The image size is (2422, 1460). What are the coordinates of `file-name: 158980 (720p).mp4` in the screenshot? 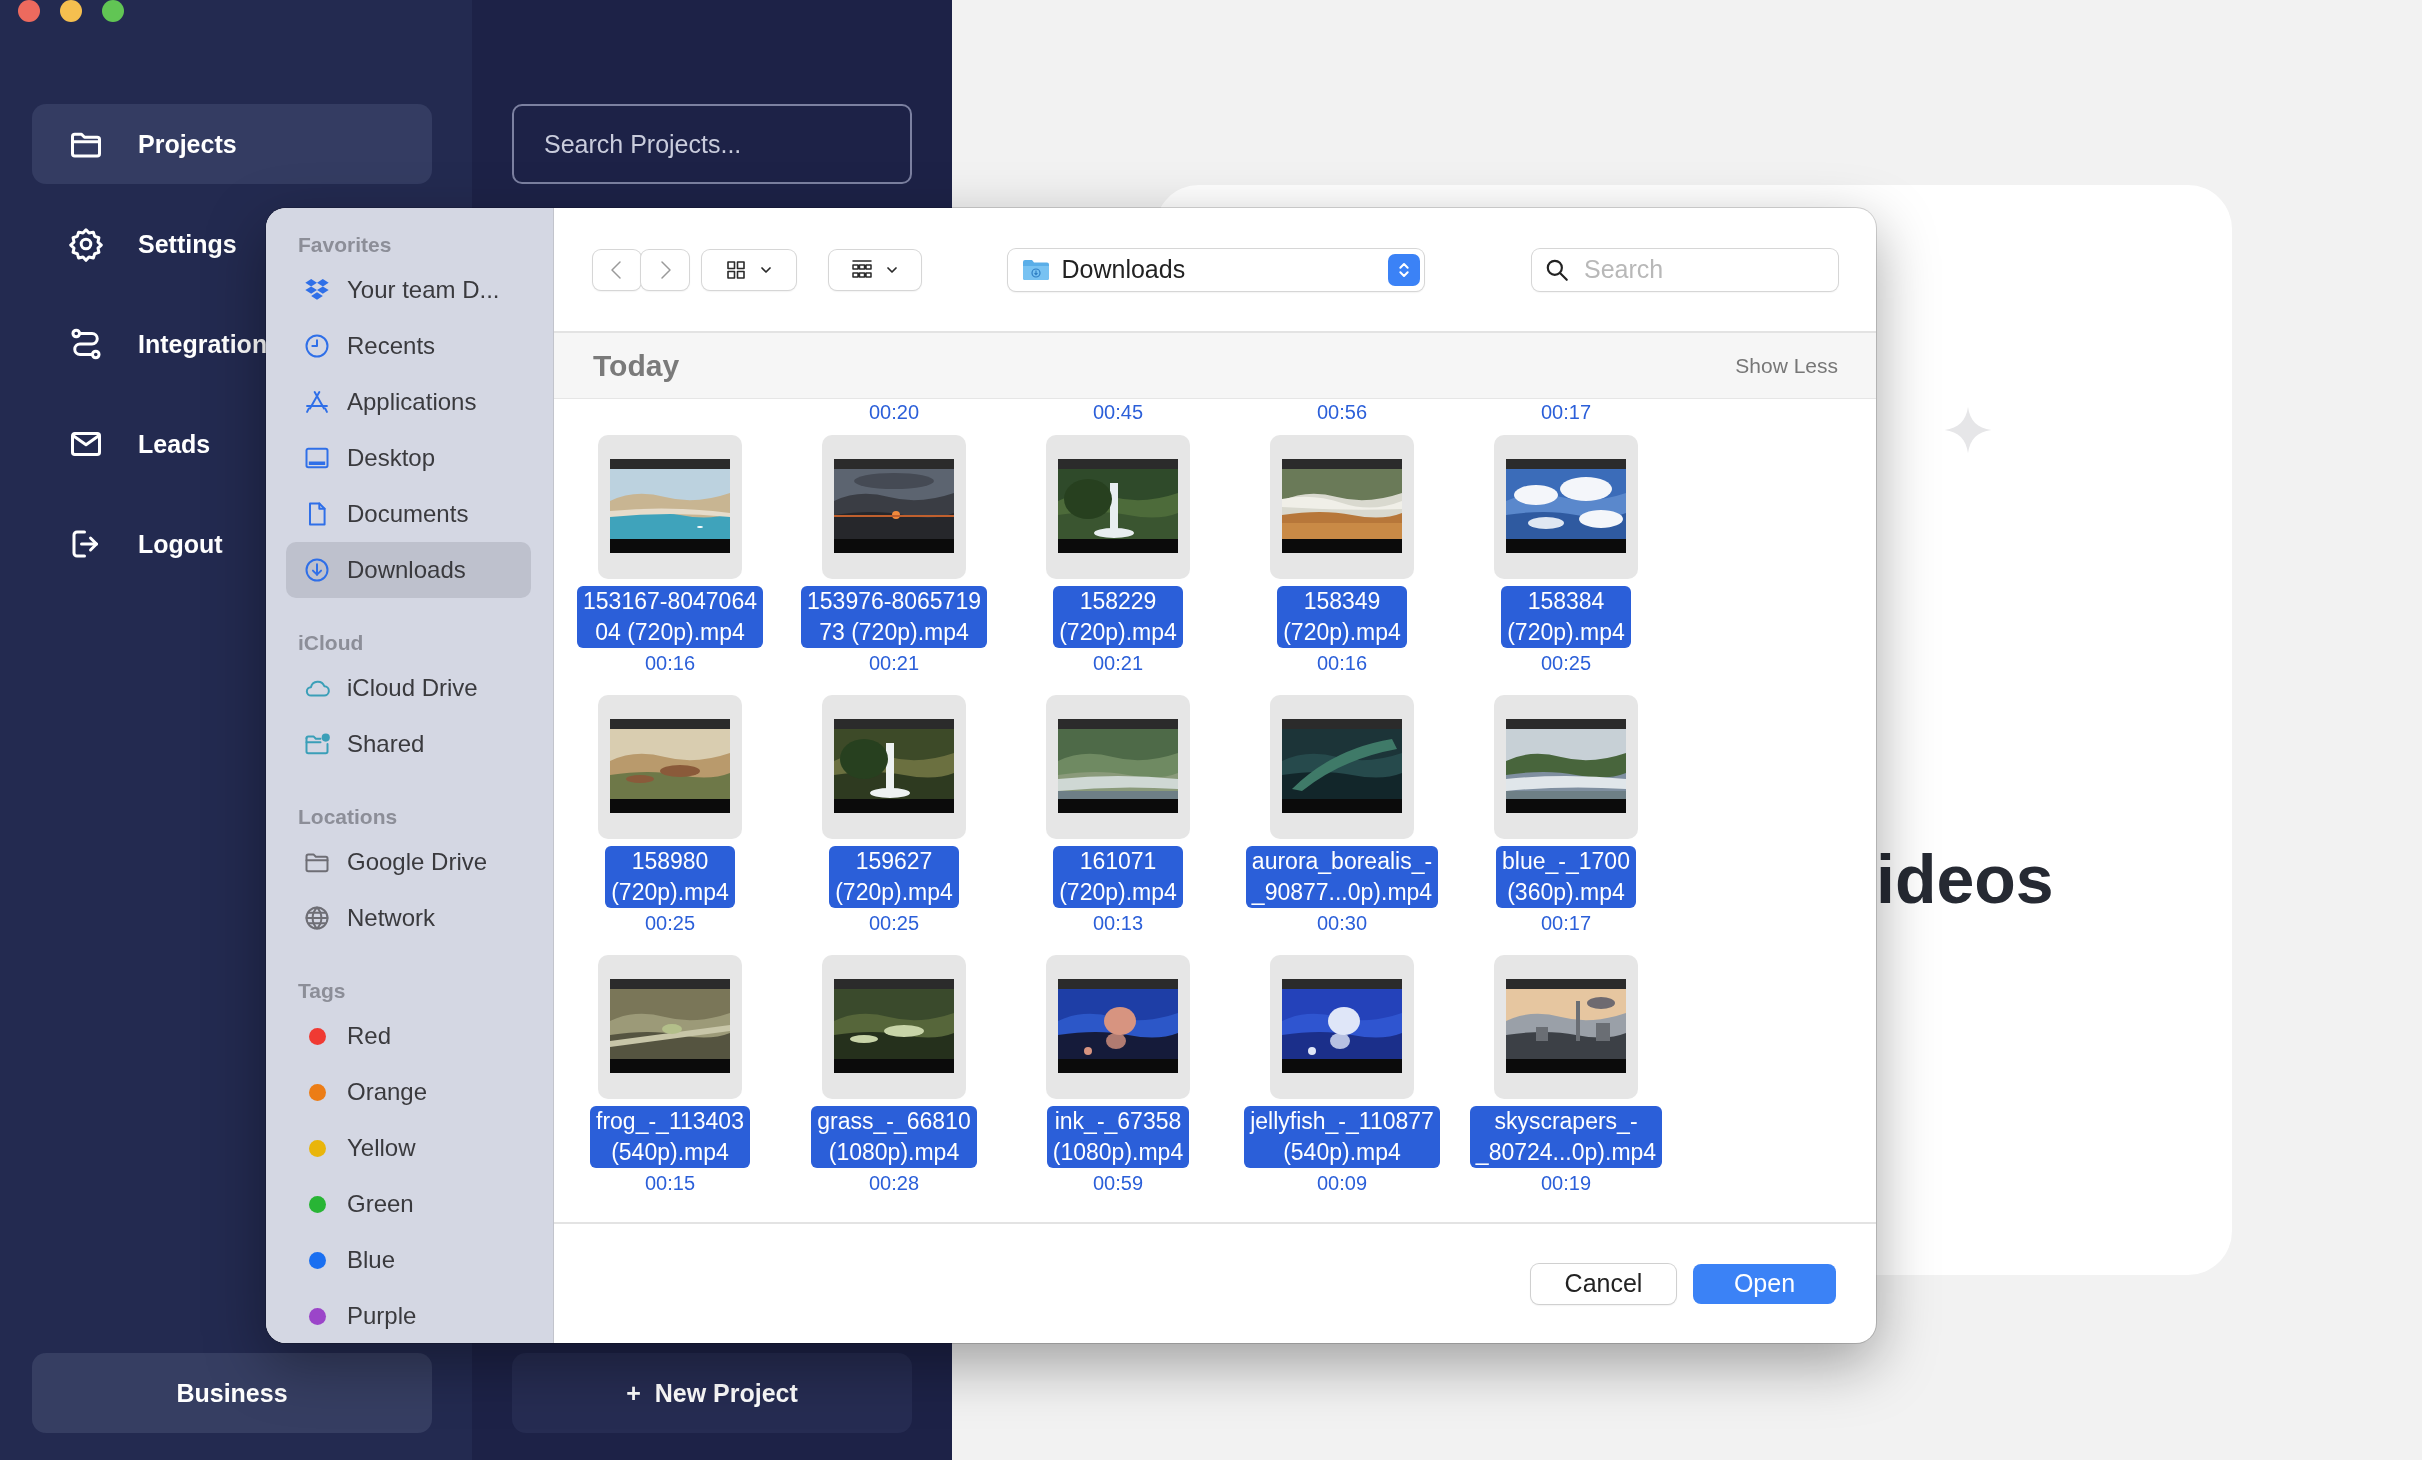 It's located at (670, 877).